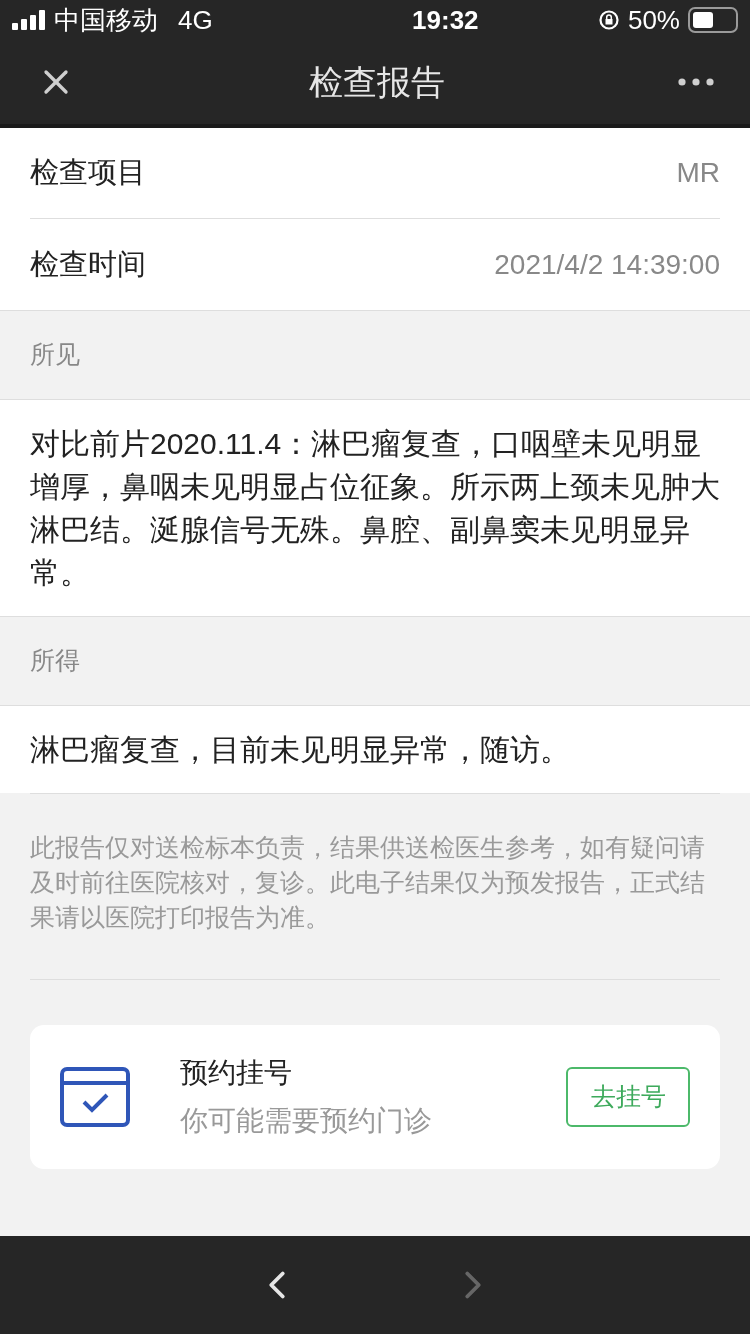 The height and width of the screenshot is (1334, 750). Describe the element at coordinates (88, 173) in the screenshot. I see `row-label: 检查项目` at that location.